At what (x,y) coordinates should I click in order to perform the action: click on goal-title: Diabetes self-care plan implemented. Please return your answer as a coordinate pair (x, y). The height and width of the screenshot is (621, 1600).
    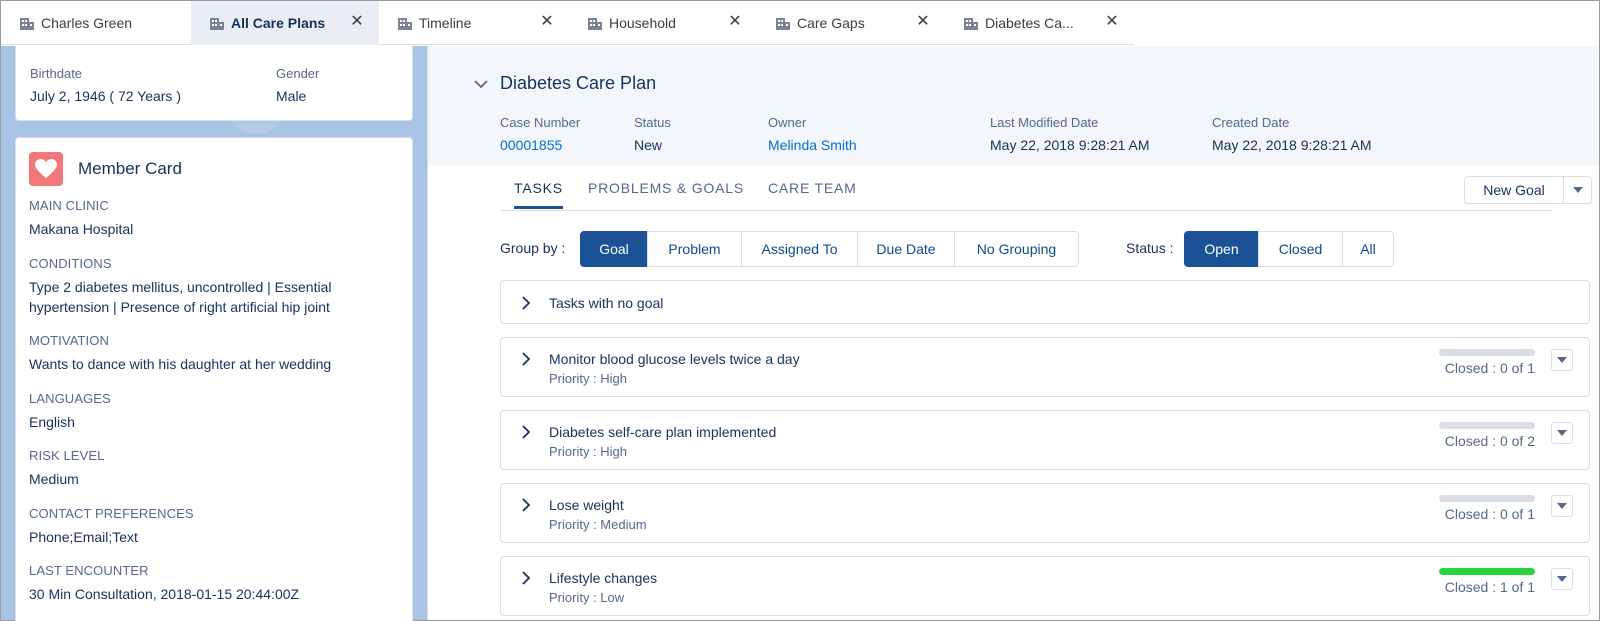
    Looking at the image, I should click on (663, 432).